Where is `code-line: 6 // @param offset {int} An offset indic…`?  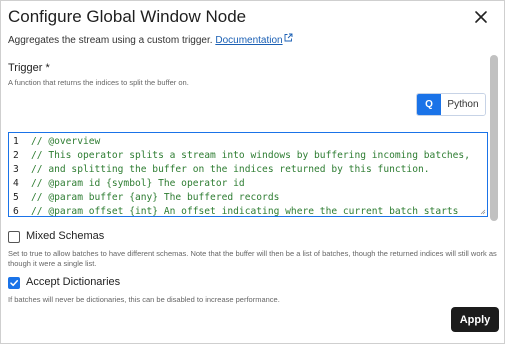
code-line: 6 // @param offset {int} An offset indic… is located at coordinates (248, 211).